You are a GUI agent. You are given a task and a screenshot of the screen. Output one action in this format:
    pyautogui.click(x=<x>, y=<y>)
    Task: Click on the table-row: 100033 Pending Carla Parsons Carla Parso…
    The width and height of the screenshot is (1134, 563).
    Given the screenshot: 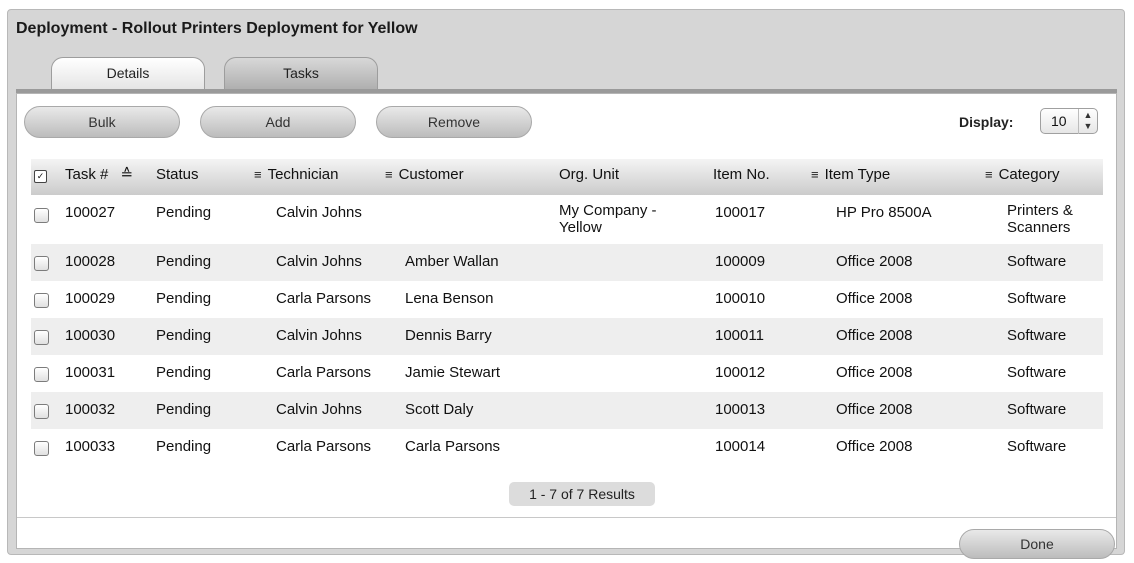 What is the action you would take?
    pyautogui.click(x=567, y=447)
    